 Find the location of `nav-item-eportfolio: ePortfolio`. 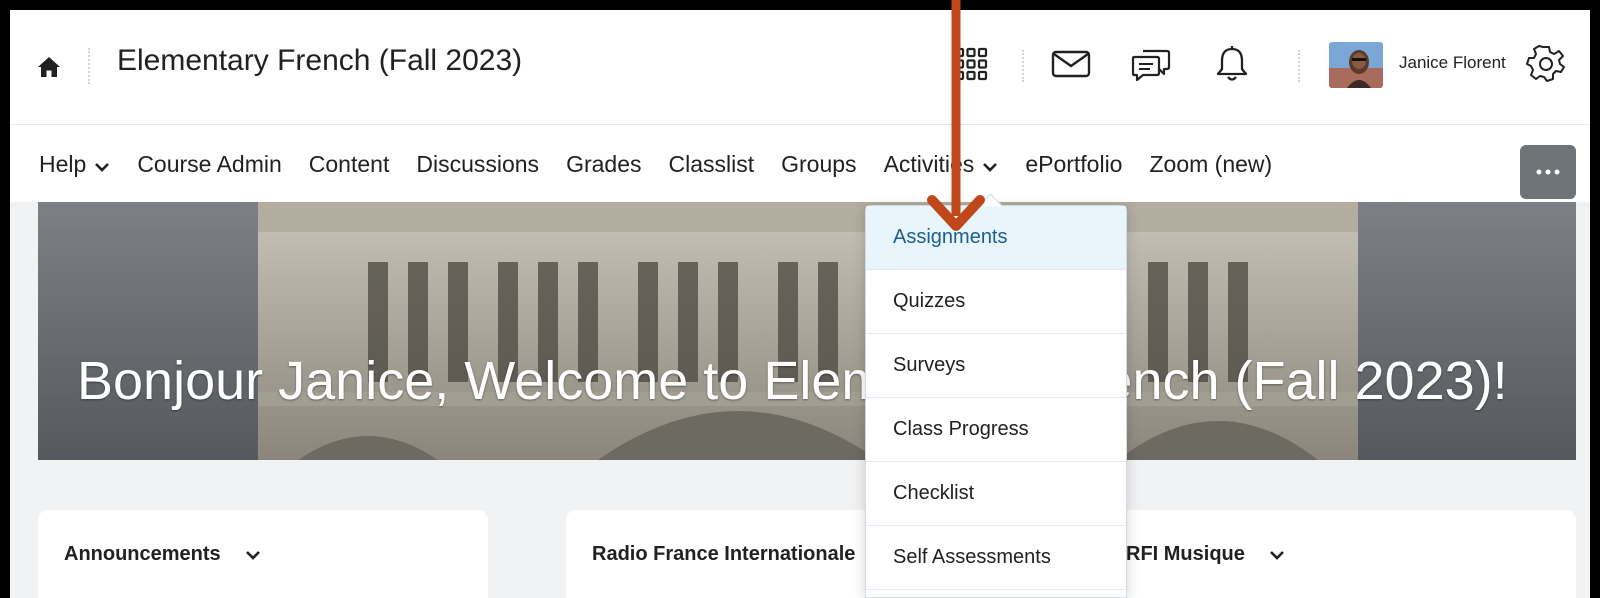

nav-item-eportfolio: ePortfolio is located at coordinates (1073, 164).